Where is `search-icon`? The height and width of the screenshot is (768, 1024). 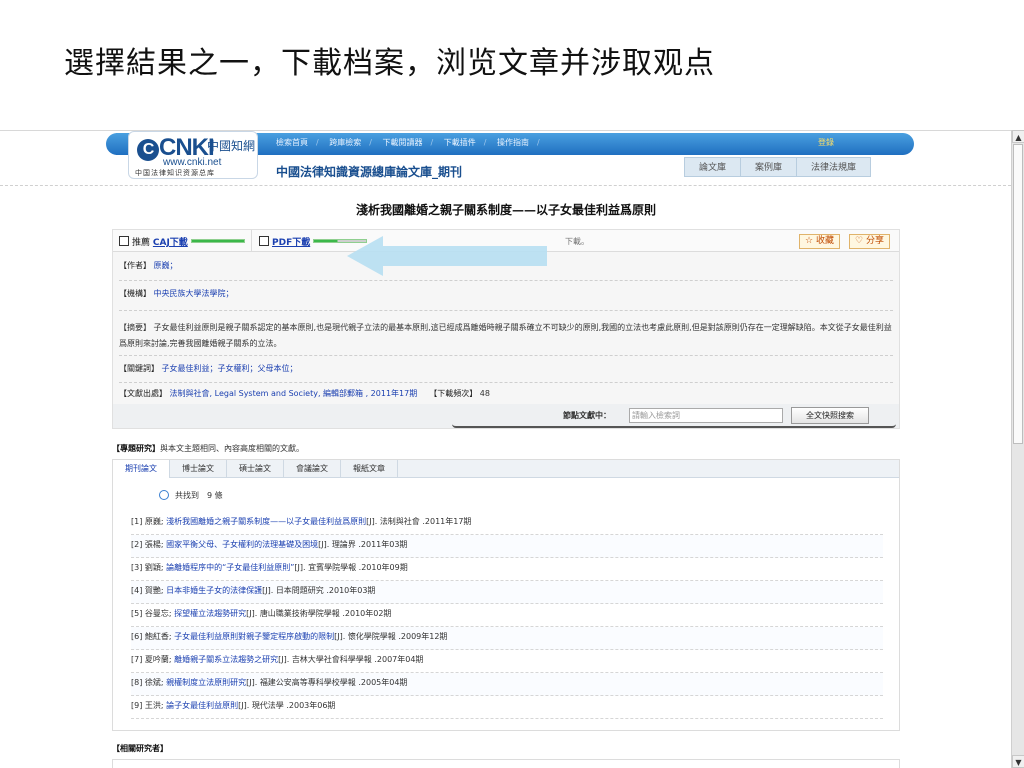 search-icon is located at coordinates (164, 495).